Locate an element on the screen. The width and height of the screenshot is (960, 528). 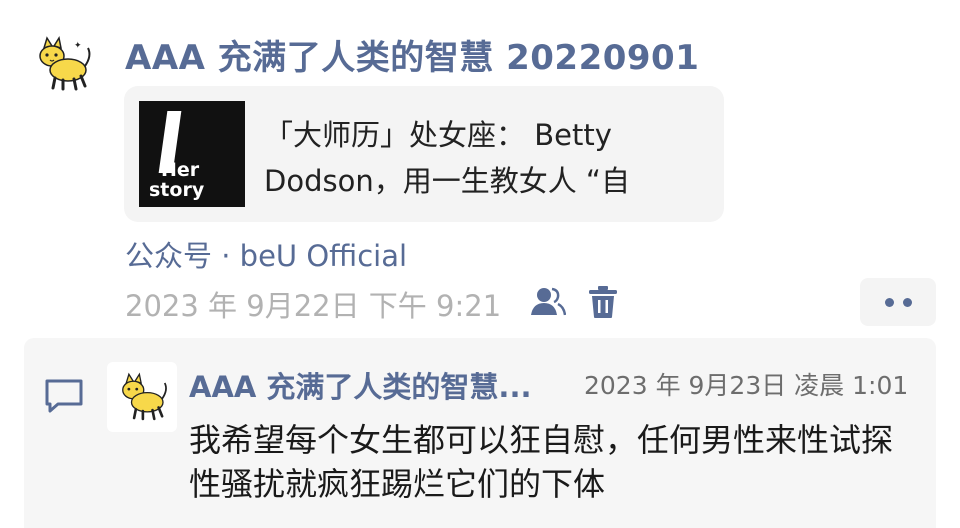
article-thumbnail: Her story is located at coordinates (192, 154).